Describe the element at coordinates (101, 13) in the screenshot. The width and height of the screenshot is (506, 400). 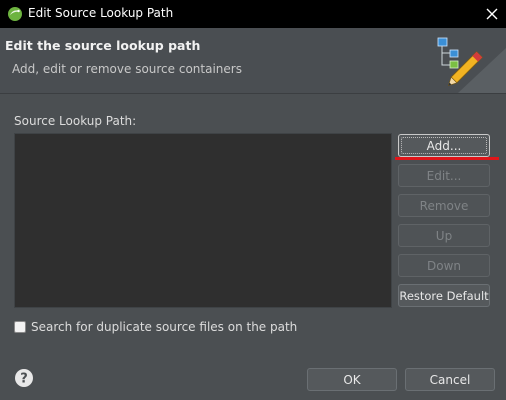
I see `window-title: Edit Source Lookup Path` at that location.